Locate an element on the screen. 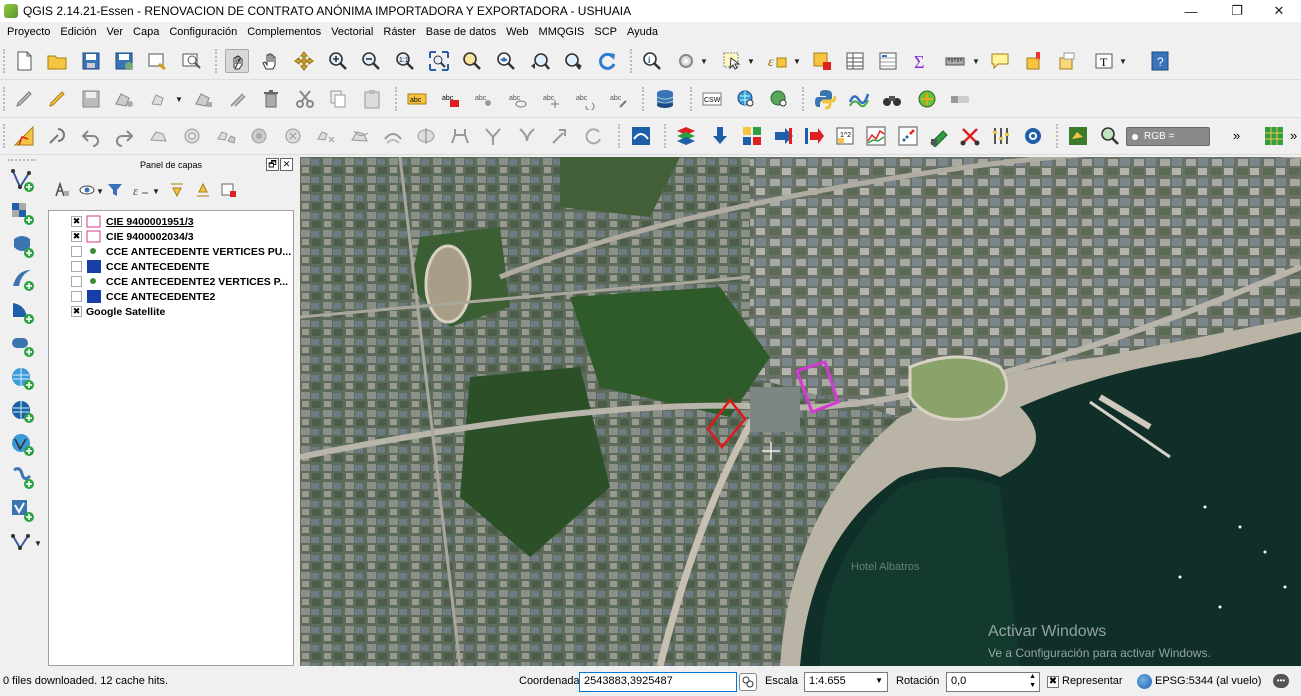  pan-hand-icon is located at coordinates (270, 61).